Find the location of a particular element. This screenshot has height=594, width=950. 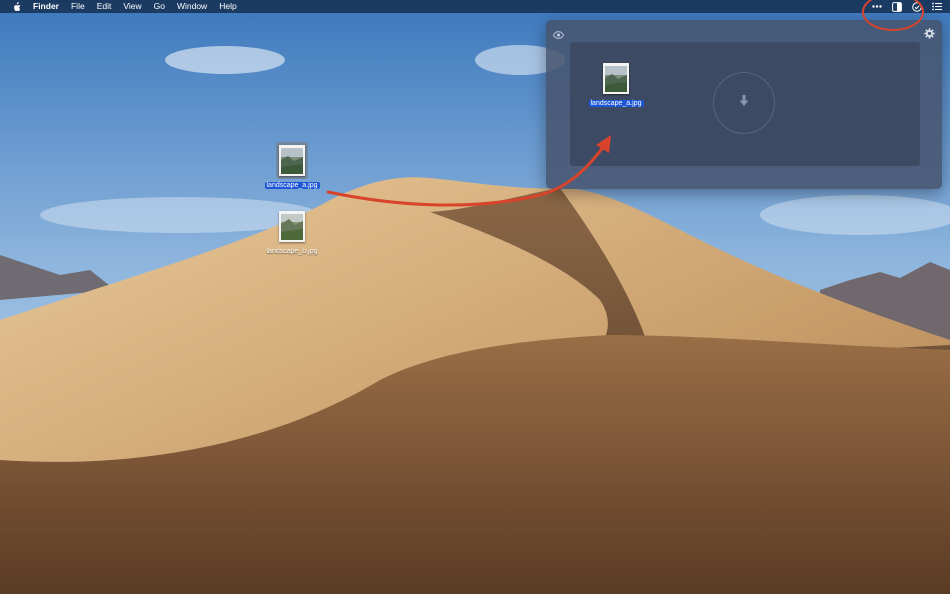

menu-view: View is located at coordinates (132, 6).